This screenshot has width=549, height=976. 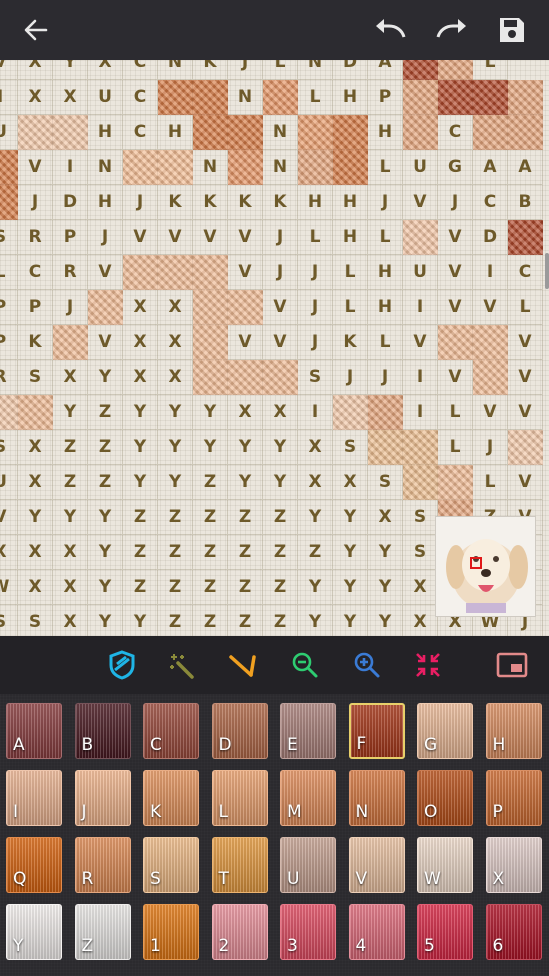 What do you see at coordinates (9, 132) in the screenshot?
I see `grid-cell: U` at bounding box center [9, 132].